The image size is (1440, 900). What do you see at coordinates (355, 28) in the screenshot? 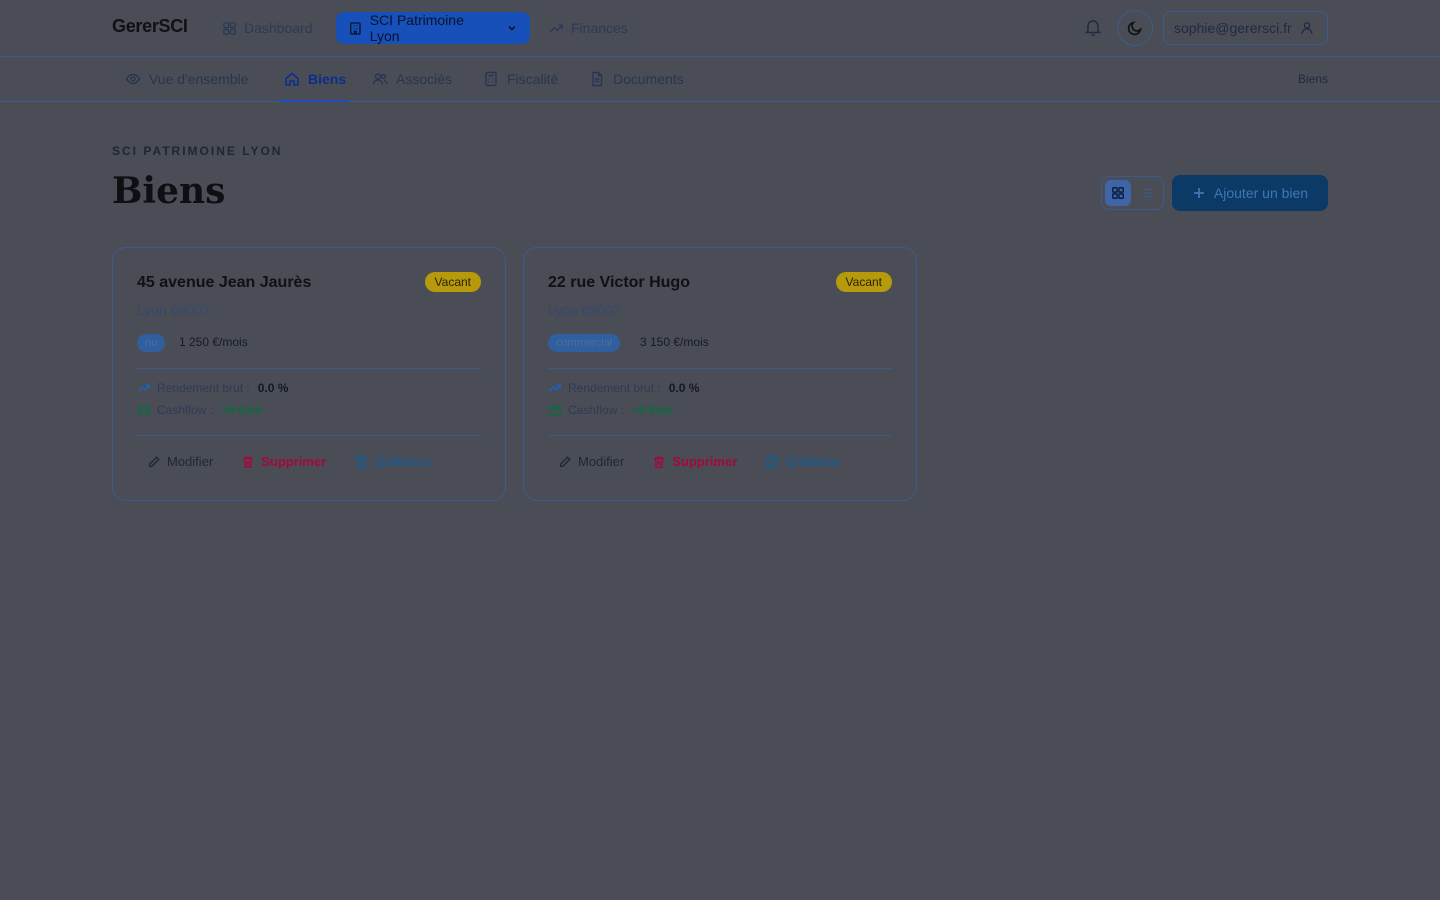
I see `building-icon` at bounding box center [355, 28].